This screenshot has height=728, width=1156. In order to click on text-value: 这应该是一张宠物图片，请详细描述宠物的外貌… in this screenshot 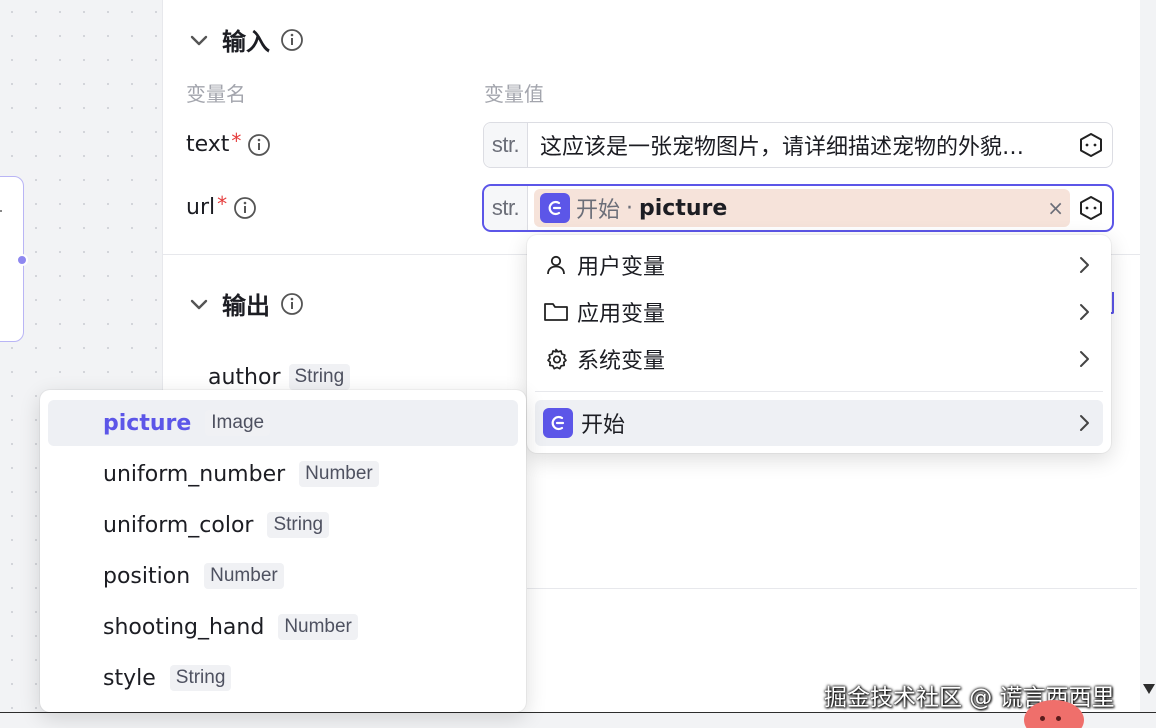, I will do `click(801, 145)`.